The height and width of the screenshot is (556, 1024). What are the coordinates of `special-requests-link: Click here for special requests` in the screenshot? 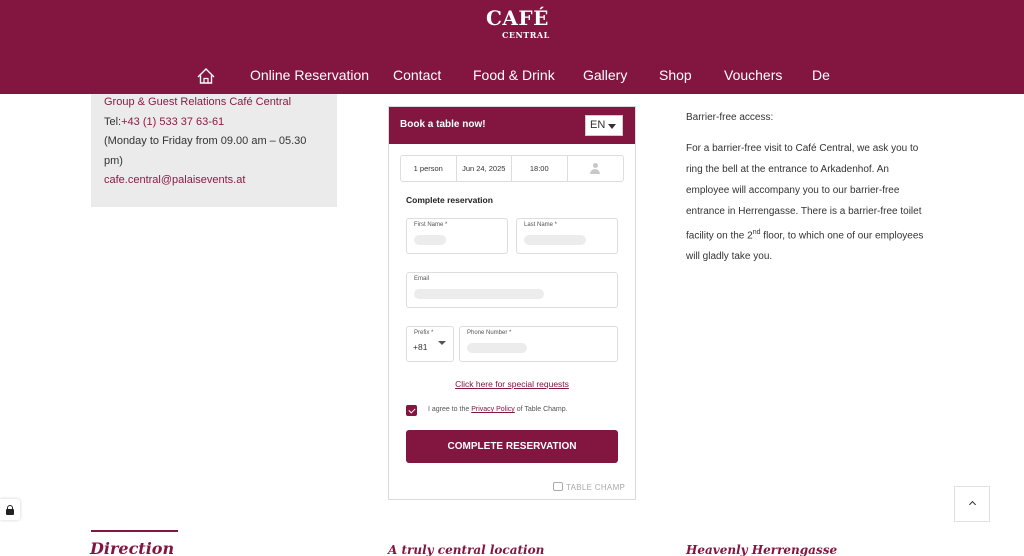 It's located at (512, 384).